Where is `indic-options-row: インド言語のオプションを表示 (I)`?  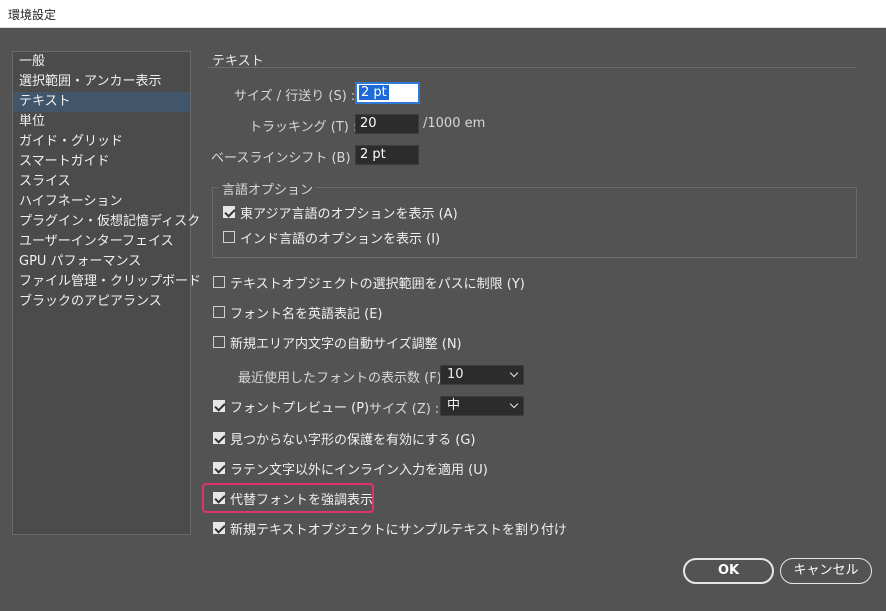
indic-options-row: インド言語のオプションを表示 (I) is located at coordinates (332, 237).